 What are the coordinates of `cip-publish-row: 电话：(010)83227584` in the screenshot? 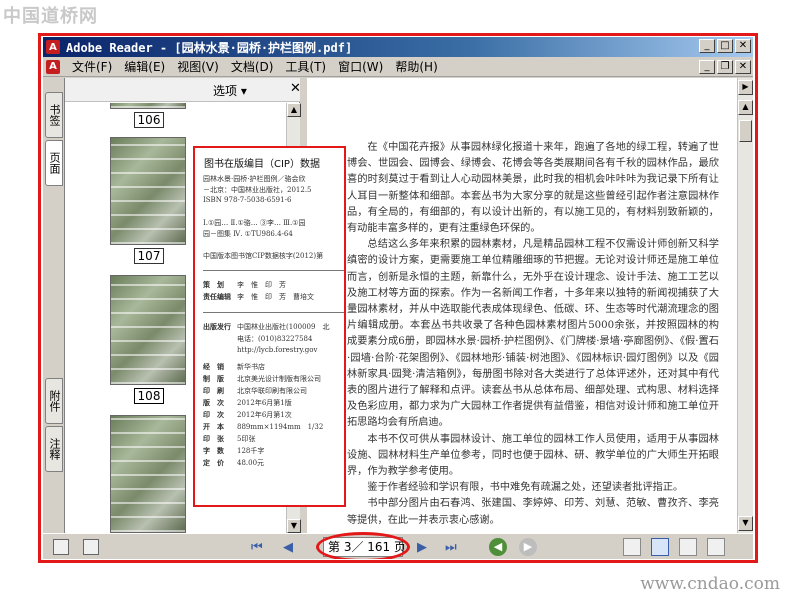 It's located at (275, 339).